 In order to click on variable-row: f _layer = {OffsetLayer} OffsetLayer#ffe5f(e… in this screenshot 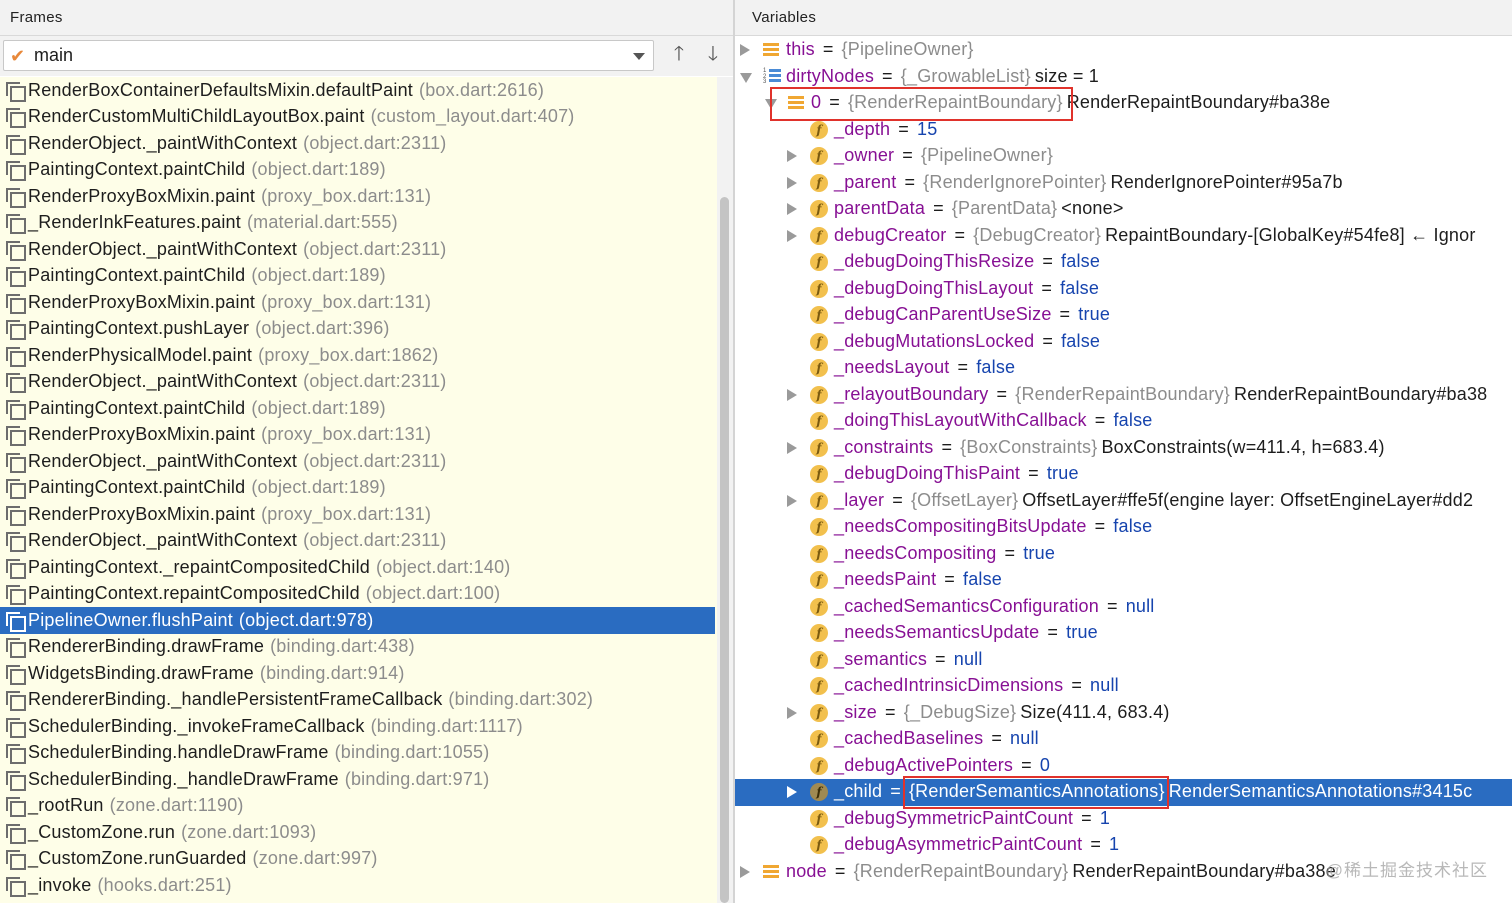, I will do `click(1123, 501)`.